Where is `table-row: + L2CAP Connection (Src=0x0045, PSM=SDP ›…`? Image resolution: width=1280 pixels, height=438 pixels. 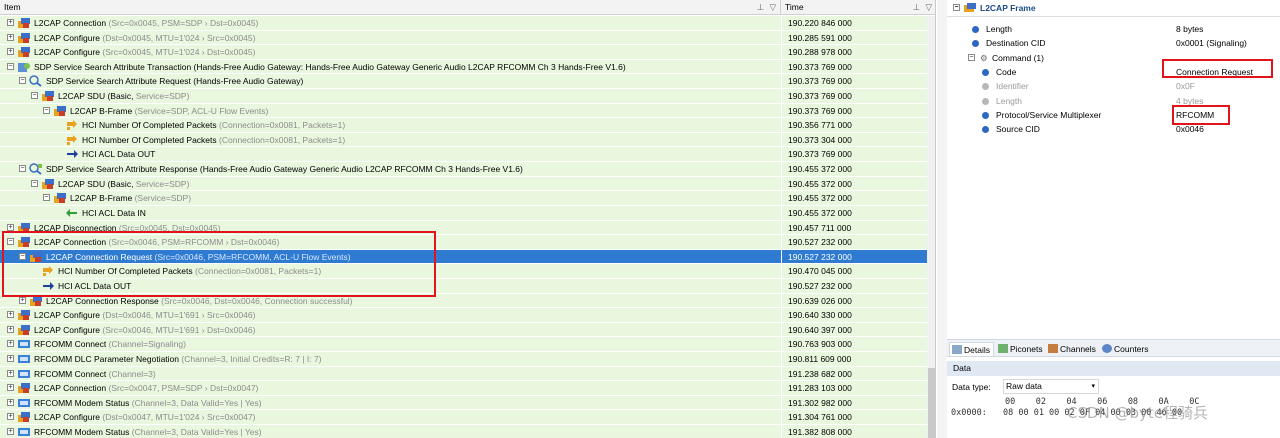 table-row: + L2CAP Connection (Src=0x0045, PSM=SDP ›… is located at coordinates (467, 23).